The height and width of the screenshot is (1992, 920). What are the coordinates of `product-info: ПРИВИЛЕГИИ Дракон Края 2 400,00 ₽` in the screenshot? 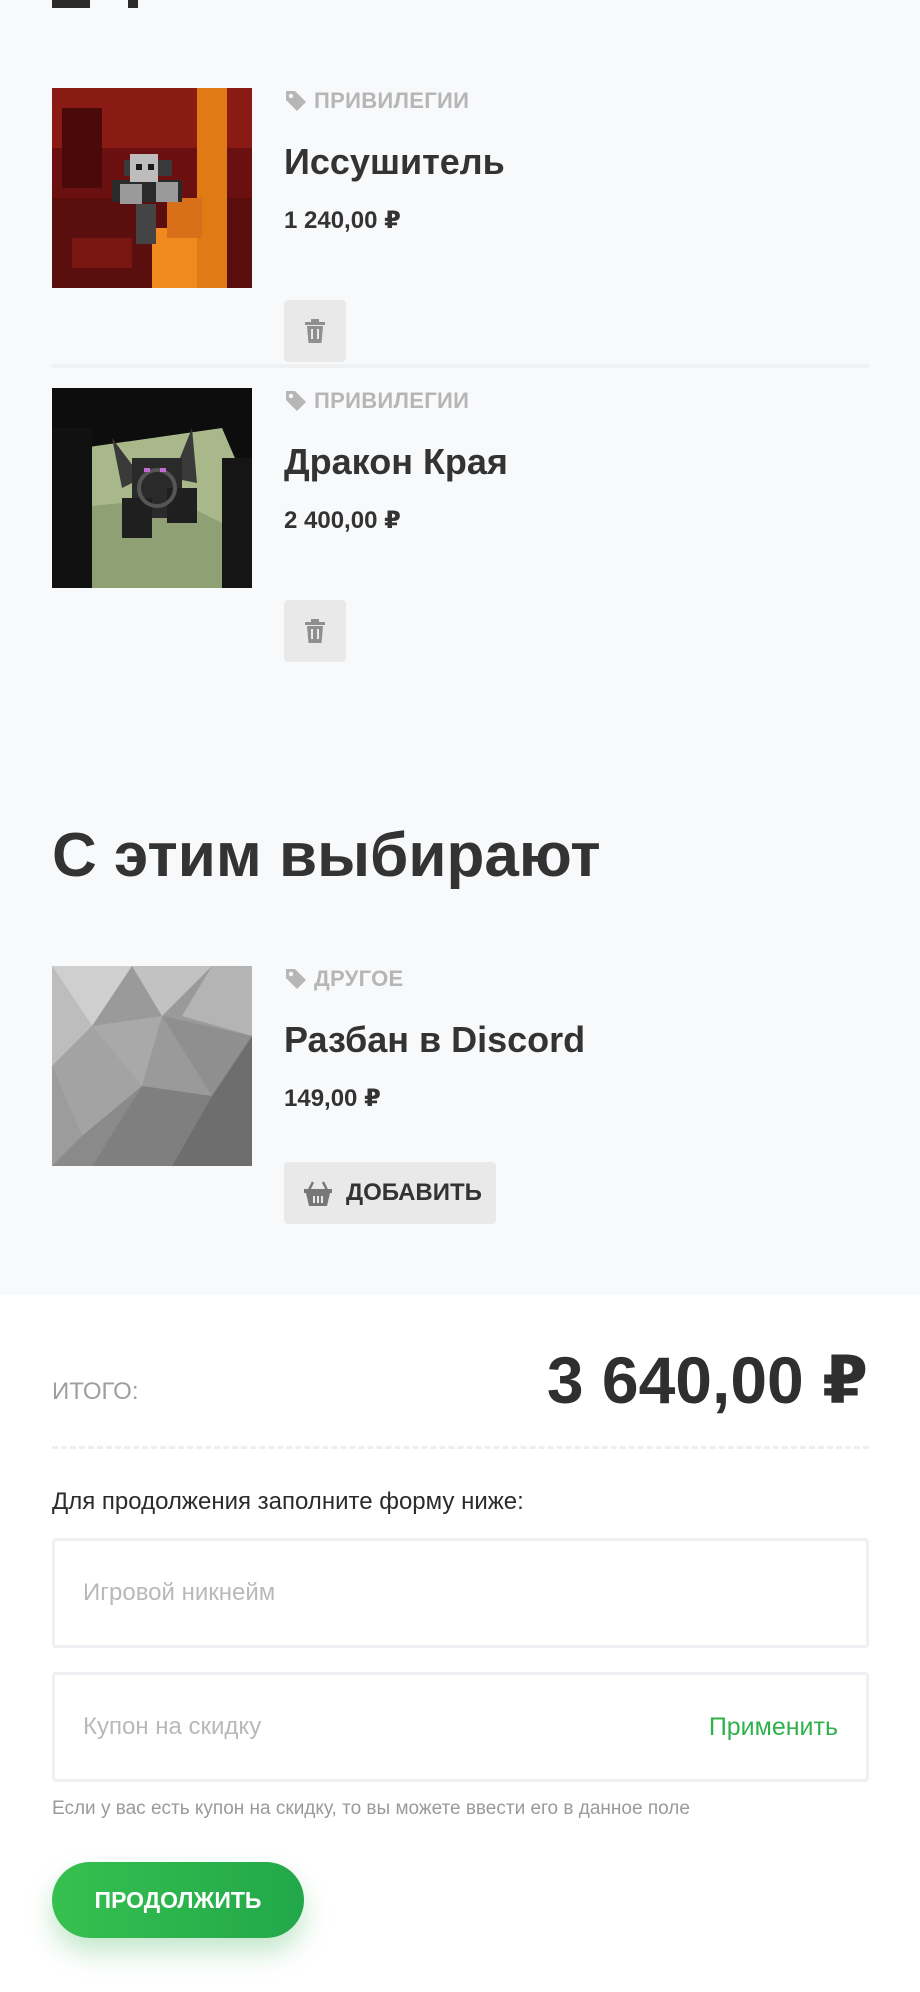 It's located at (574, 462).